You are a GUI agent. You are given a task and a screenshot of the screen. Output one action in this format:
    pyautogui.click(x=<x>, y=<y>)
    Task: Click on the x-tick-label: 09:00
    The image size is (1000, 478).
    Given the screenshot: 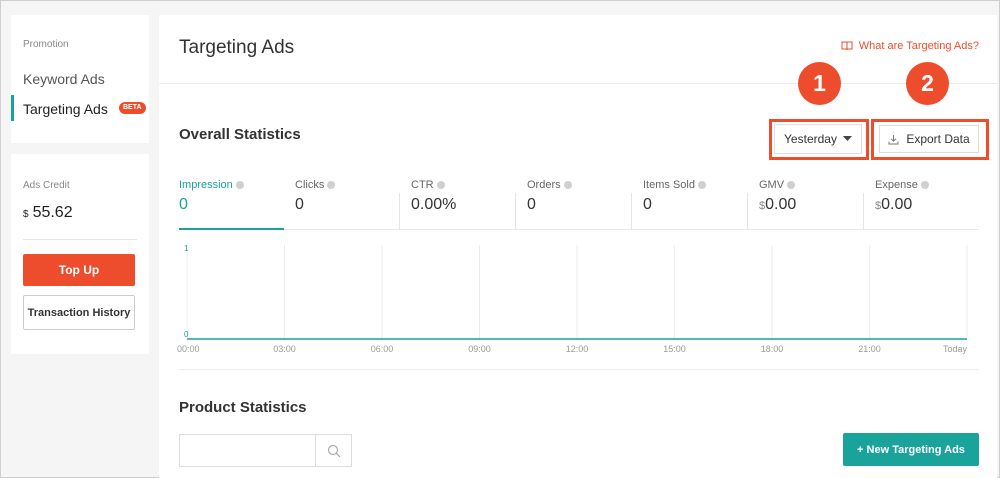 What is the action you would take?
    pyautogui.click(x=479, y=349)
    